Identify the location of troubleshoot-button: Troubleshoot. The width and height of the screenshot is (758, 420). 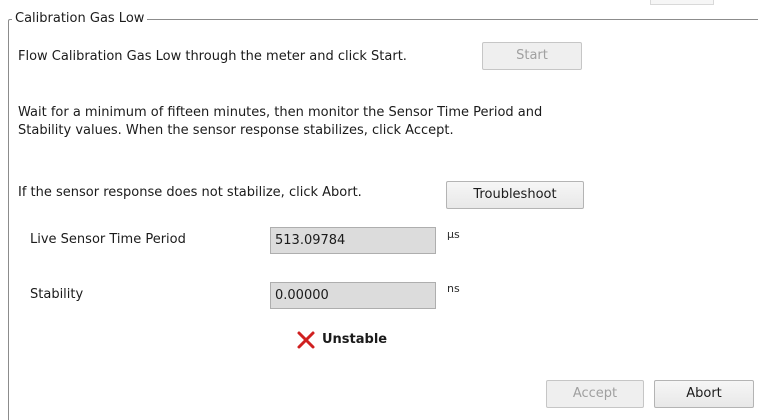
(515, 195).